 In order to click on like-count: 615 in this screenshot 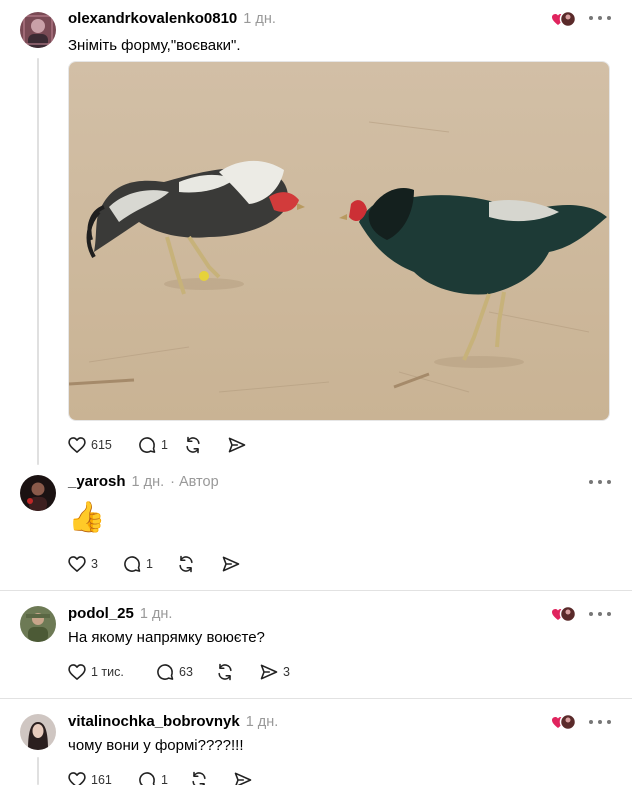, I will do `click(101, 445)`.